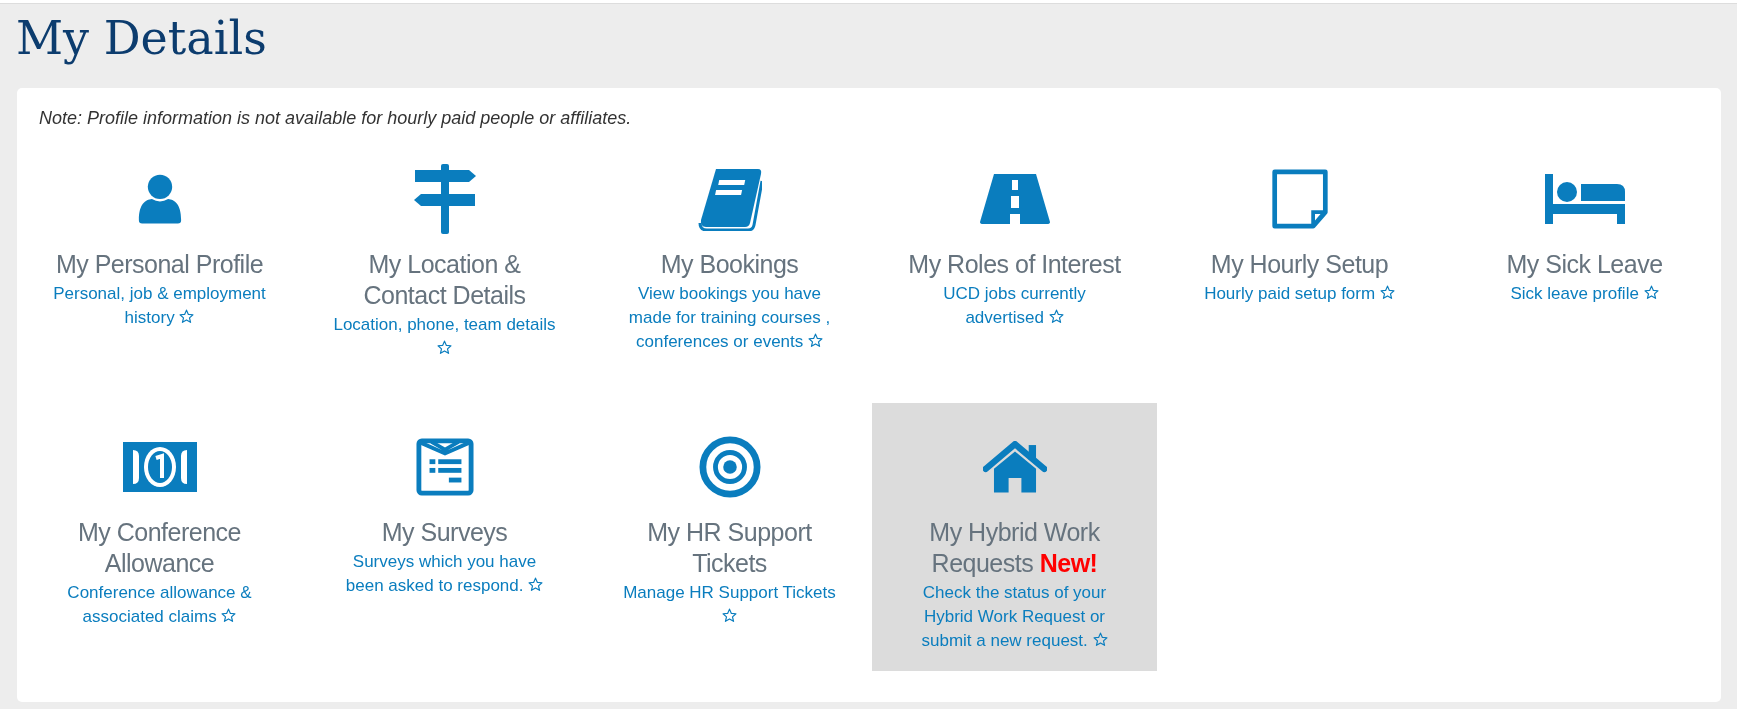 The height and width of the screenshot is (709, 1737). Describe the element at coordinates (444, 280) in the screenshot. I see `tile-title: My Location & Contact Details` at that location.